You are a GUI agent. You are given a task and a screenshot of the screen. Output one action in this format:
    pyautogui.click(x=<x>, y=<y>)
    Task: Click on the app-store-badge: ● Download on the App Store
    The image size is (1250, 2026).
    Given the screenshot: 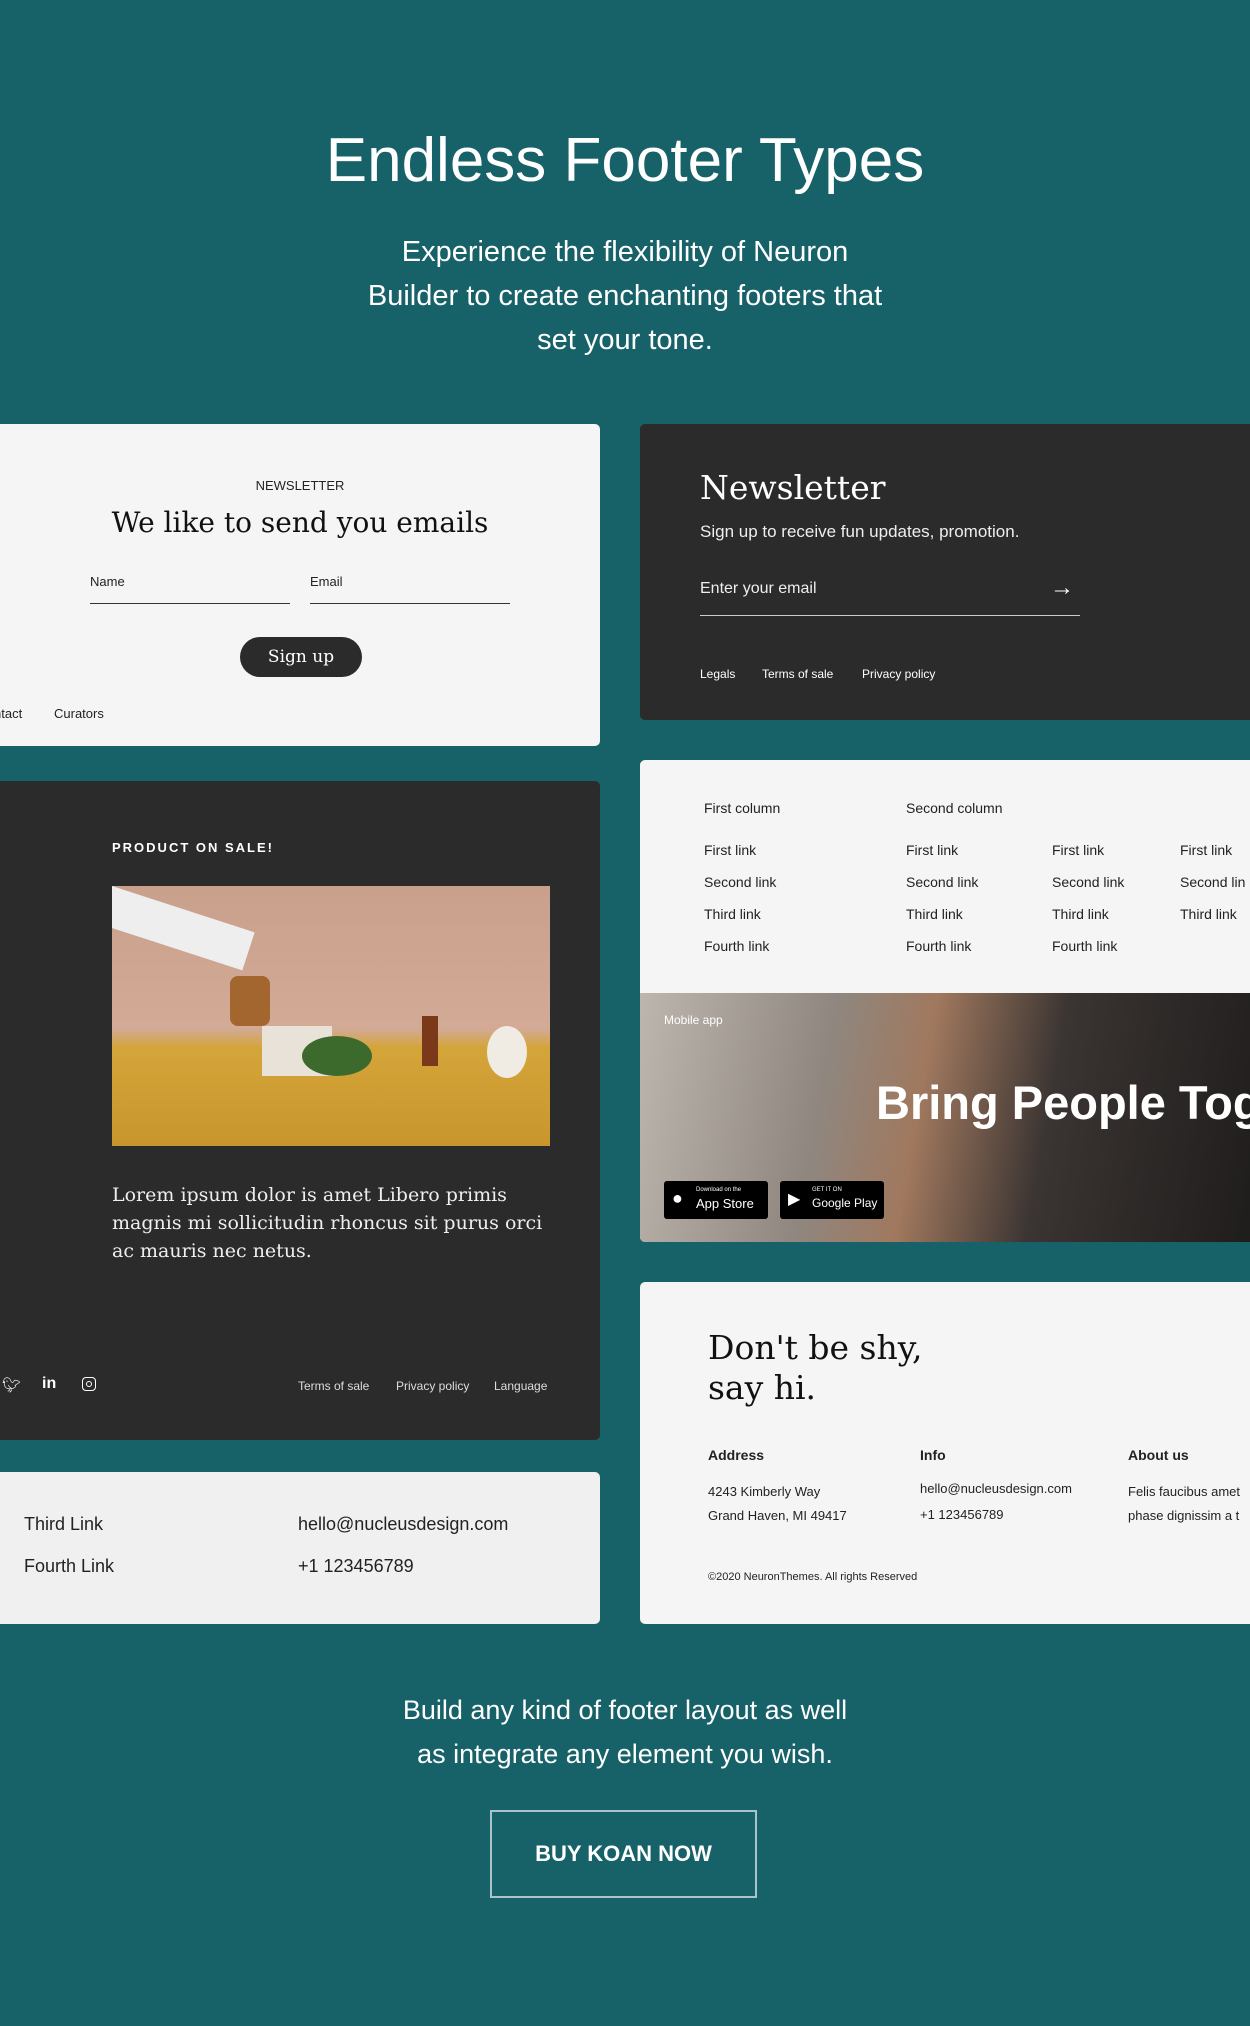 What is the action you would take?
    pyautogui.click(x=716, y=1200)
    